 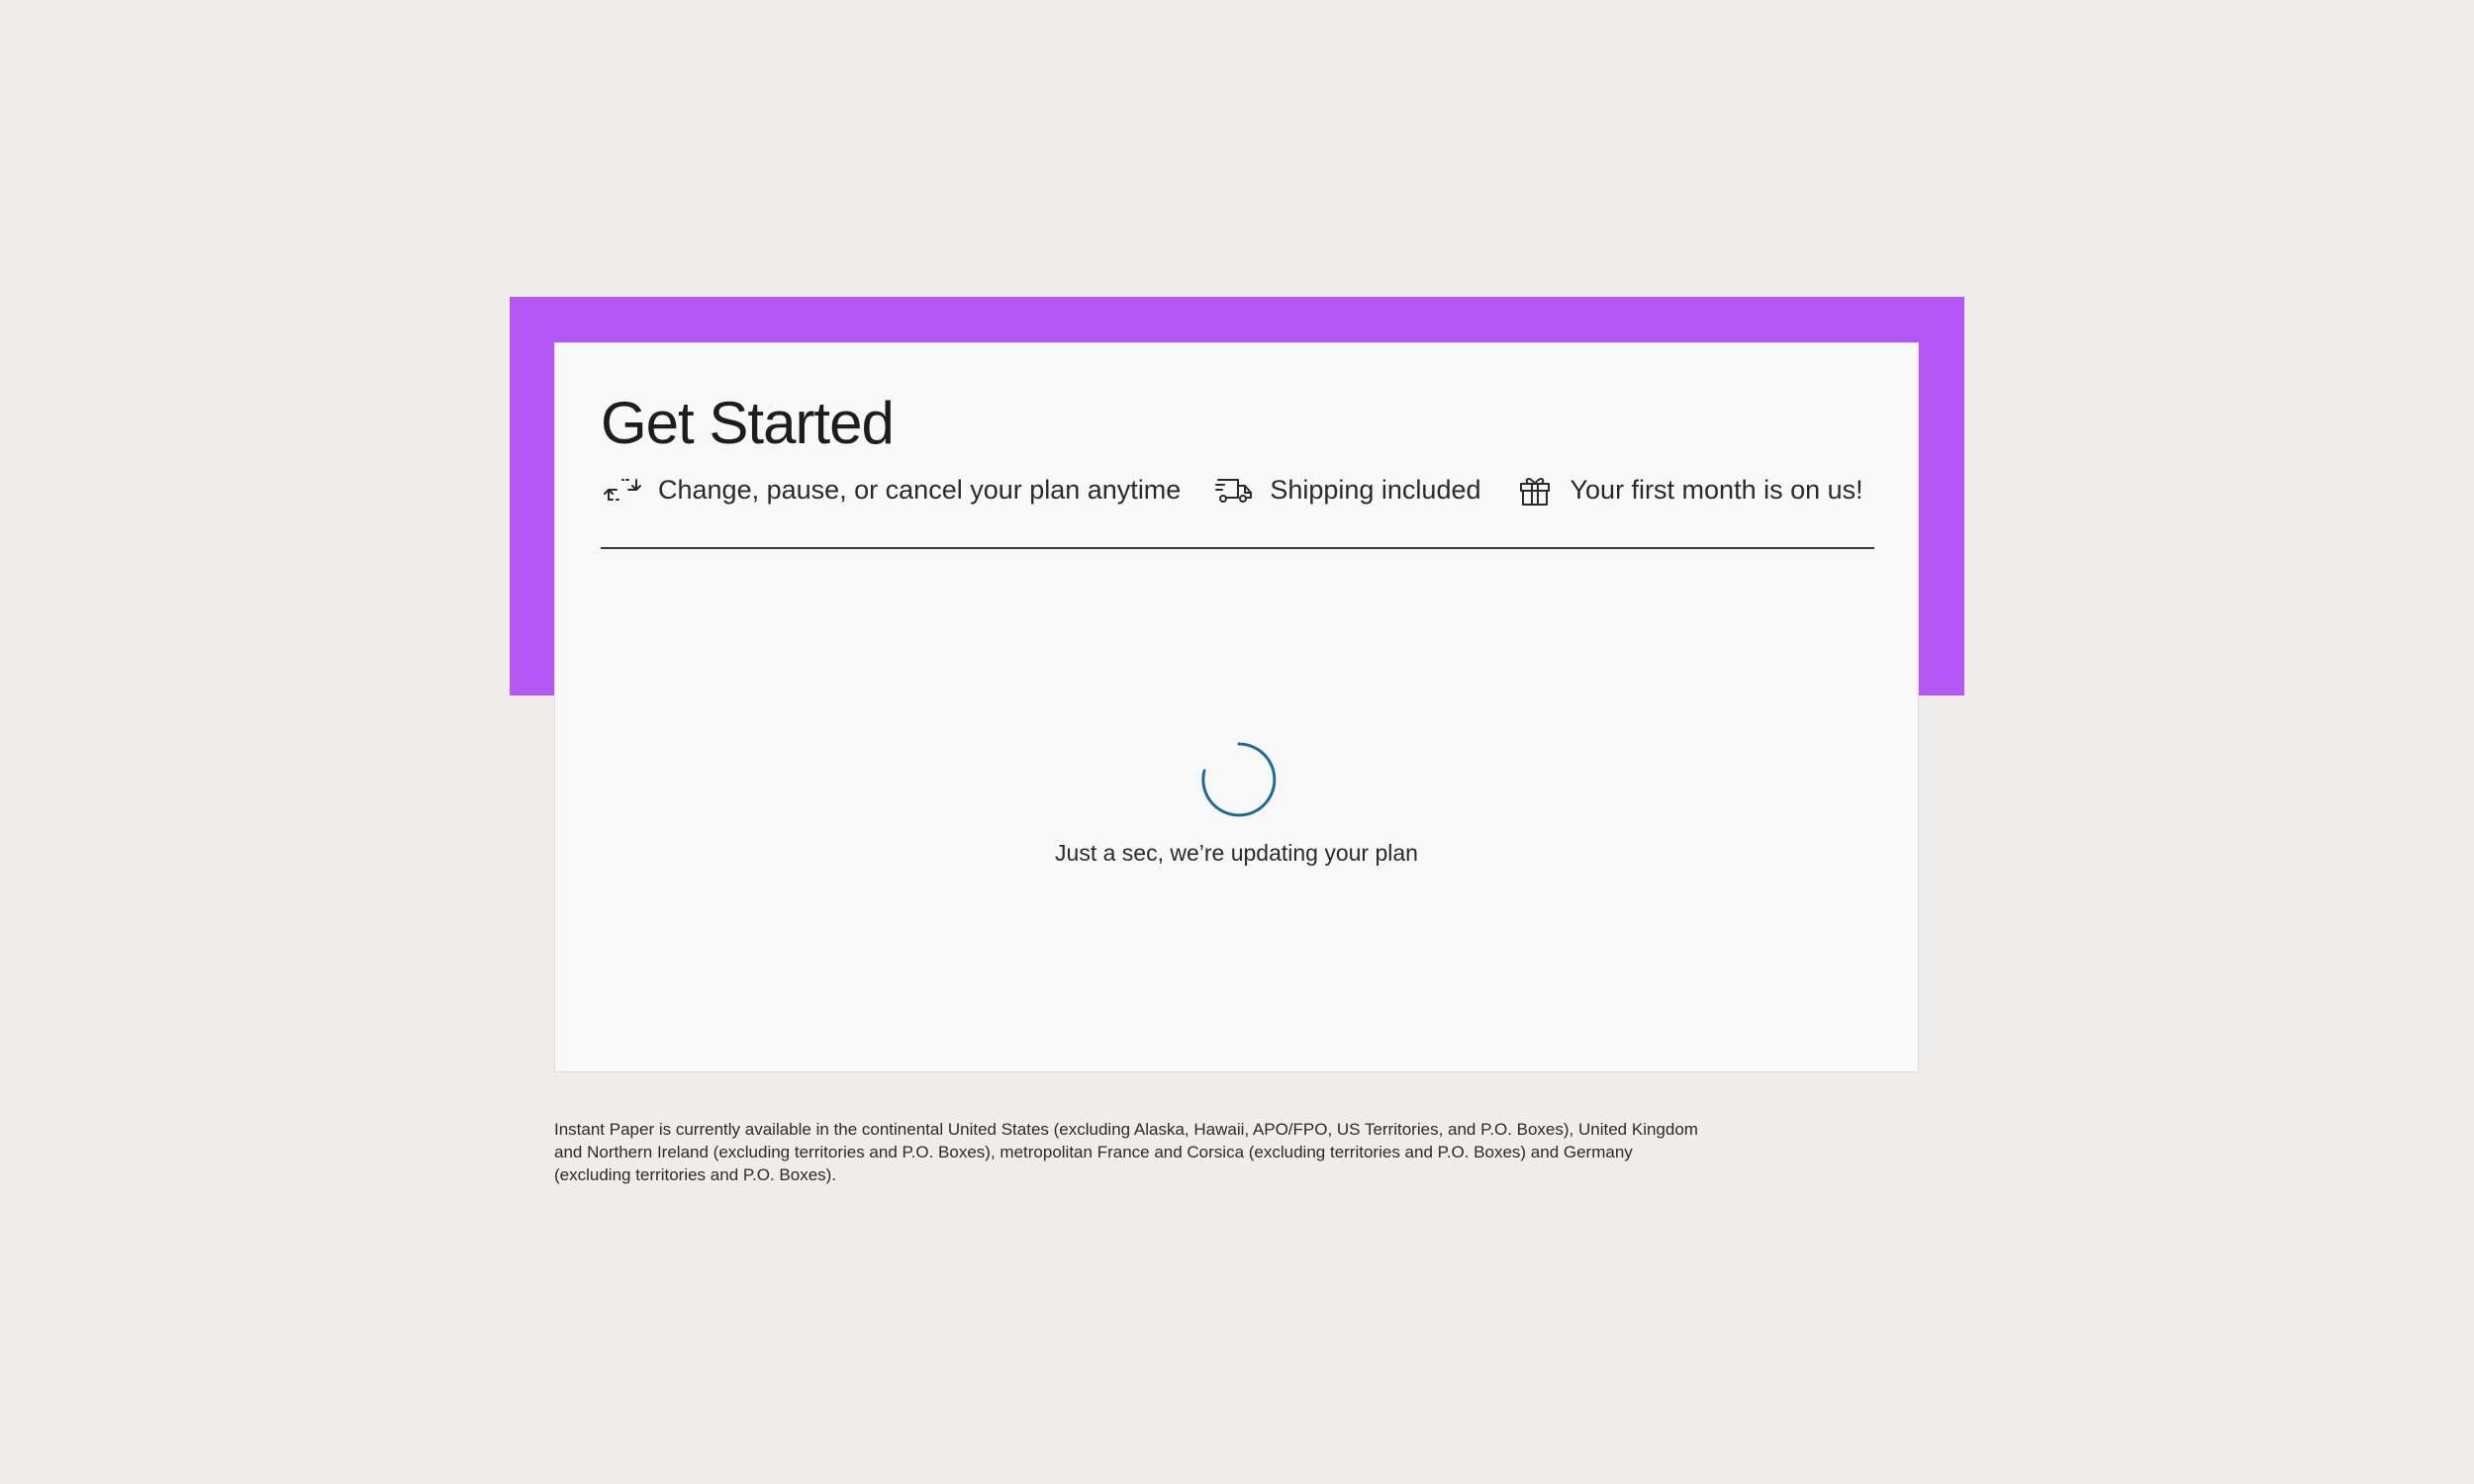 What do you see at coordinates (623, 490) in the screenshot?
I see `repeat-arrows-icon` at bounding box center [623, 490].